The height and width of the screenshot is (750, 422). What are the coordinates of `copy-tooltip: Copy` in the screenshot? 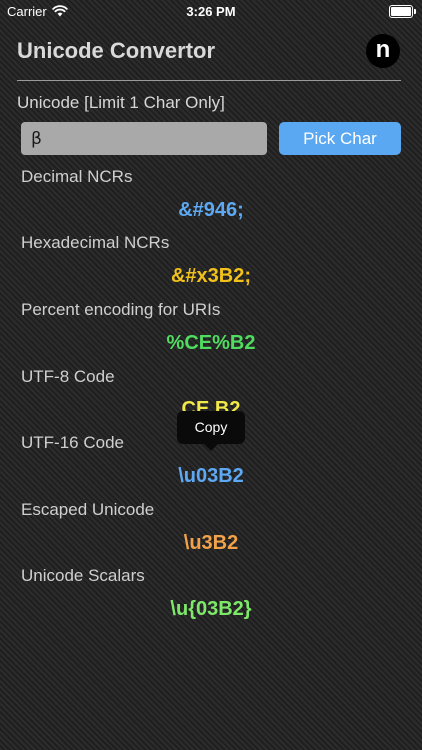 It's located at (211, 431).